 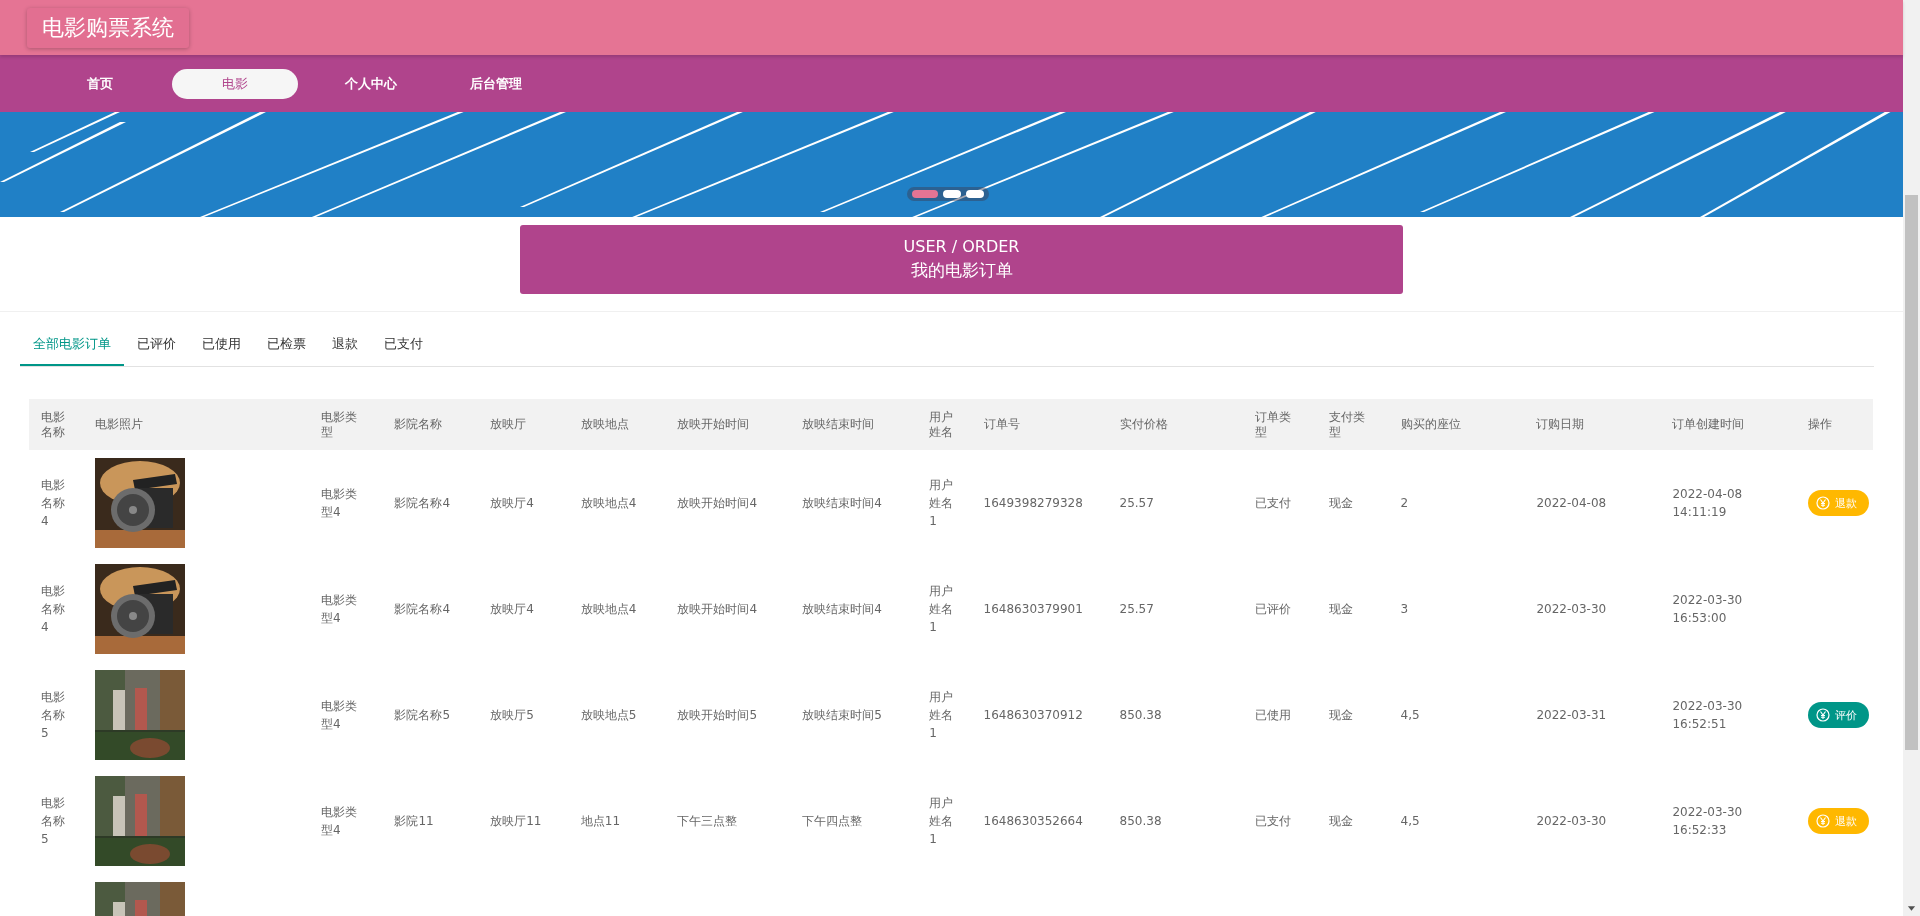 What do you see at coordinates (842, 715) in the screenshot?
I see `table-cell: 放映结束时间5` at bounding box center [842, 715].